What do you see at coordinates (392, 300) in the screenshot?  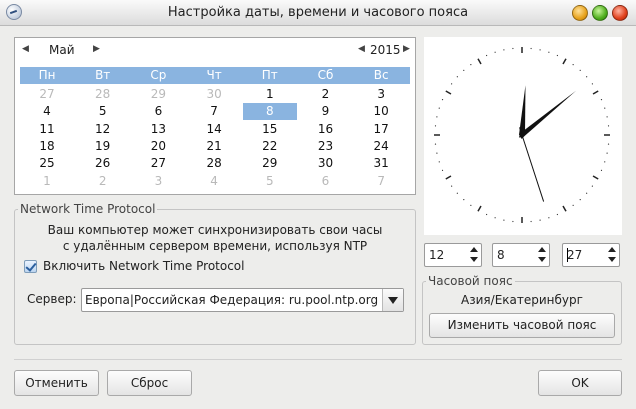 I see `chevron-down-icon` at bounding box center [392, 300].